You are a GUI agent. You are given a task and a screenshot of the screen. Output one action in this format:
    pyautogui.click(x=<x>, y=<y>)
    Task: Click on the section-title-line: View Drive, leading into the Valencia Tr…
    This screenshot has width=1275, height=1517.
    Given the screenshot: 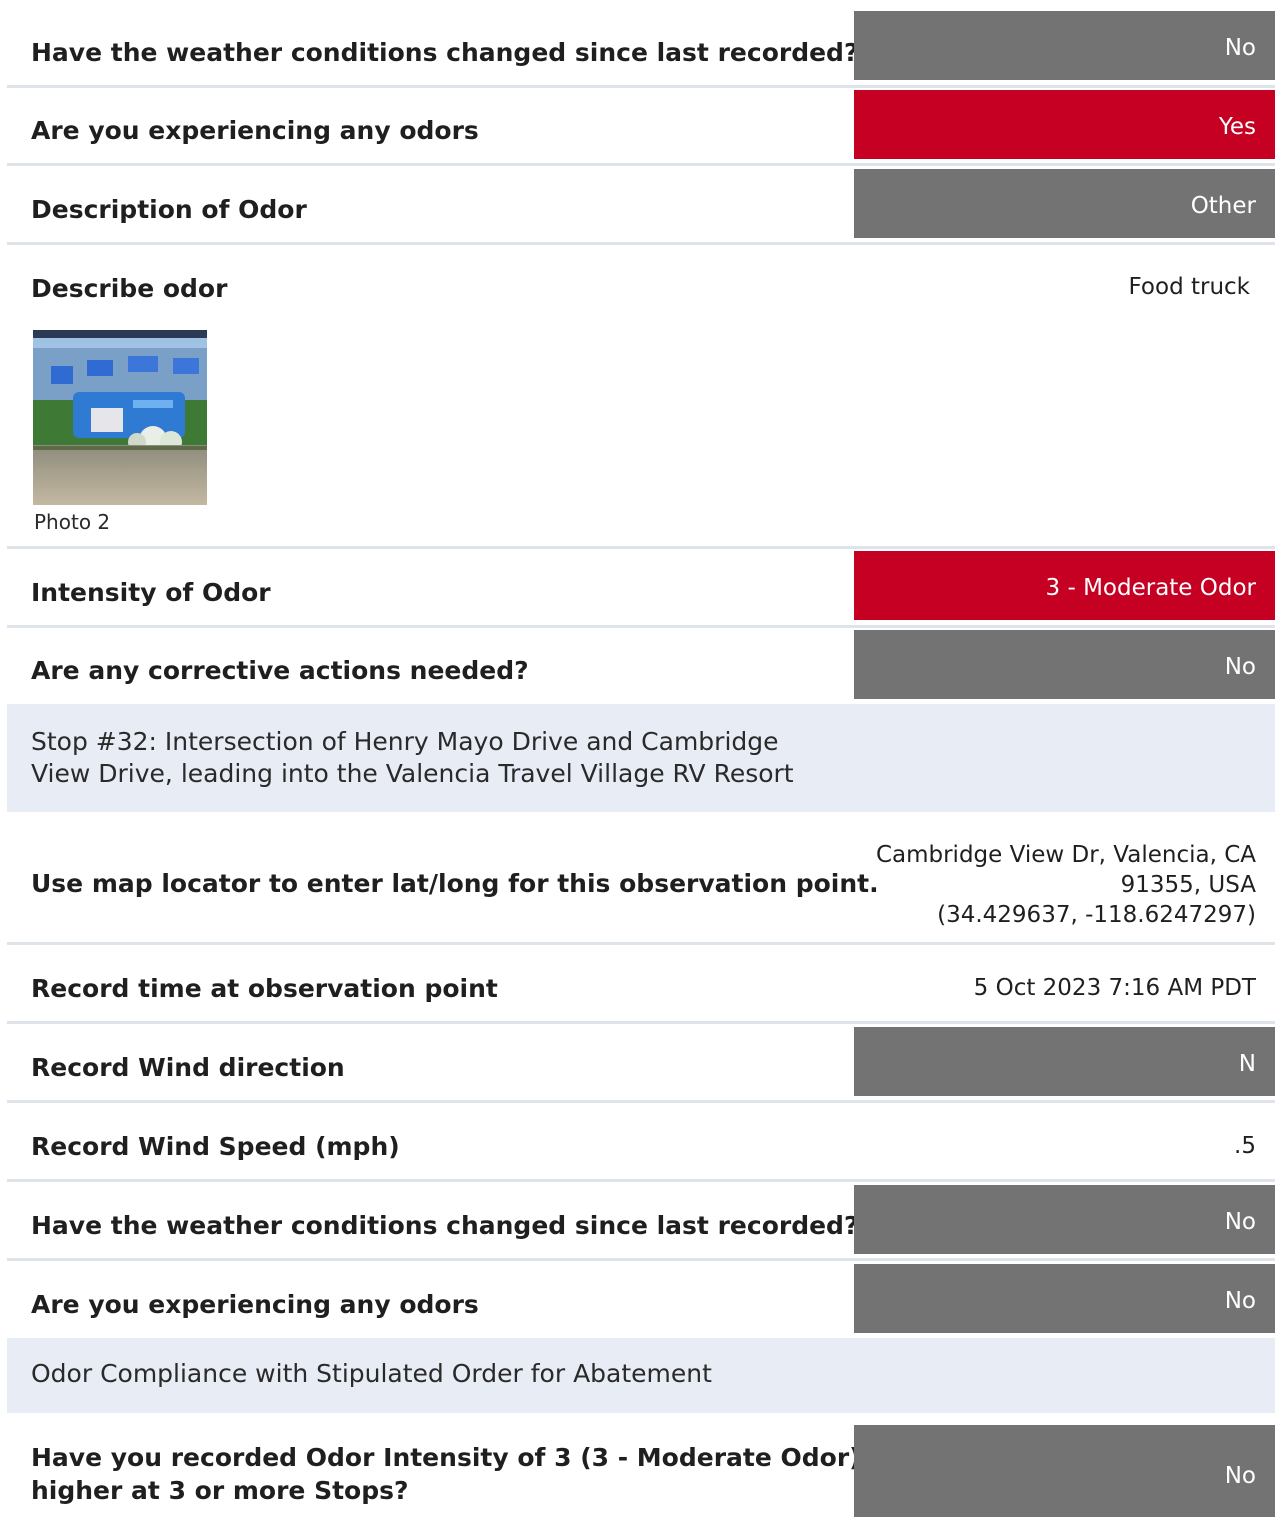 What is the action you would take?
    pyautogui.click(x=412, y=773)
    